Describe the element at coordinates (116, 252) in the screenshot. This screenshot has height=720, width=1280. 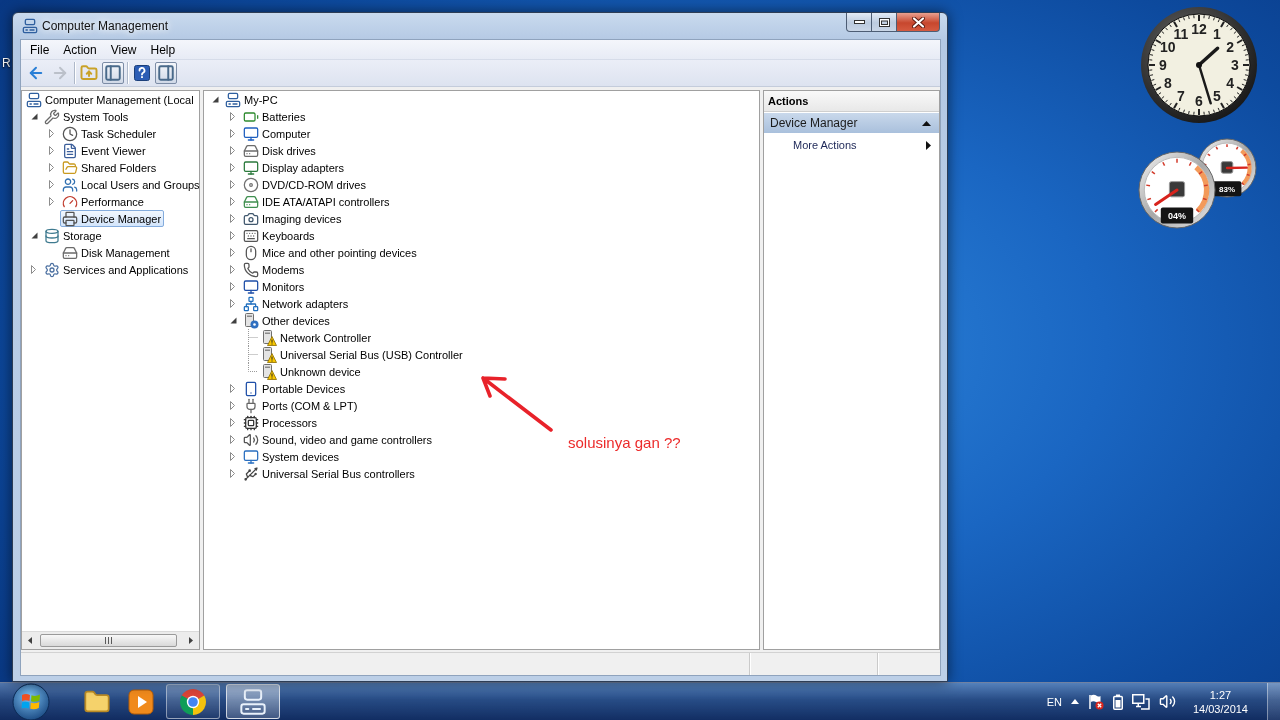
I see `tree-item: Disk Management` at that location.